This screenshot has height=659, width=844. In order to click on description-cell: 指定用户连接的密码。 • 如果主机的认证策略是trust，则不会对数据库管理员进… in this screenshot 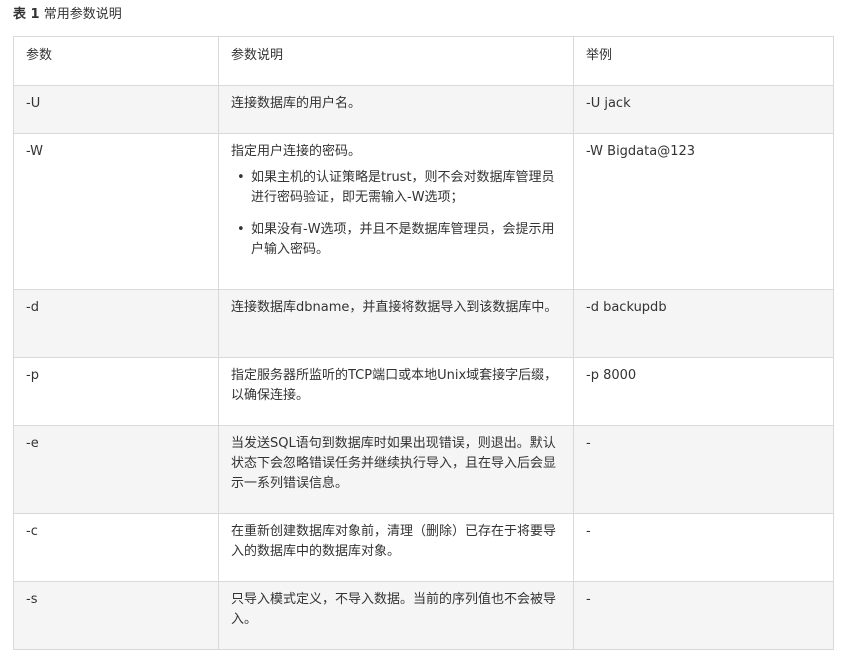, I will do `click(396, 211)`.